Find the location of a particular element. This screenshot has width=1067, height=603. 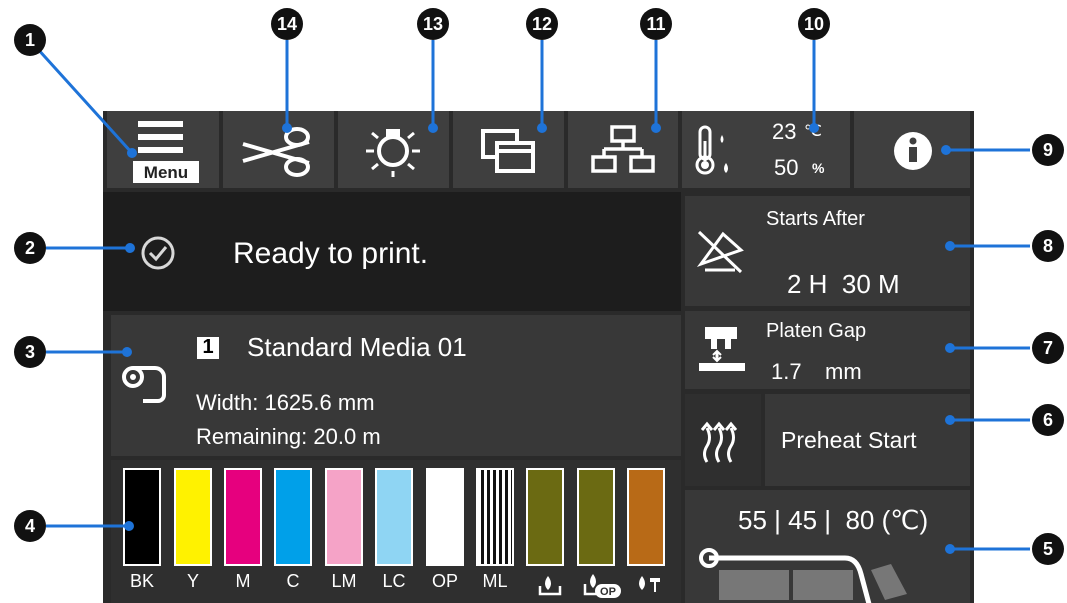

callout-3: 3 is located at coordinates (30, 352).